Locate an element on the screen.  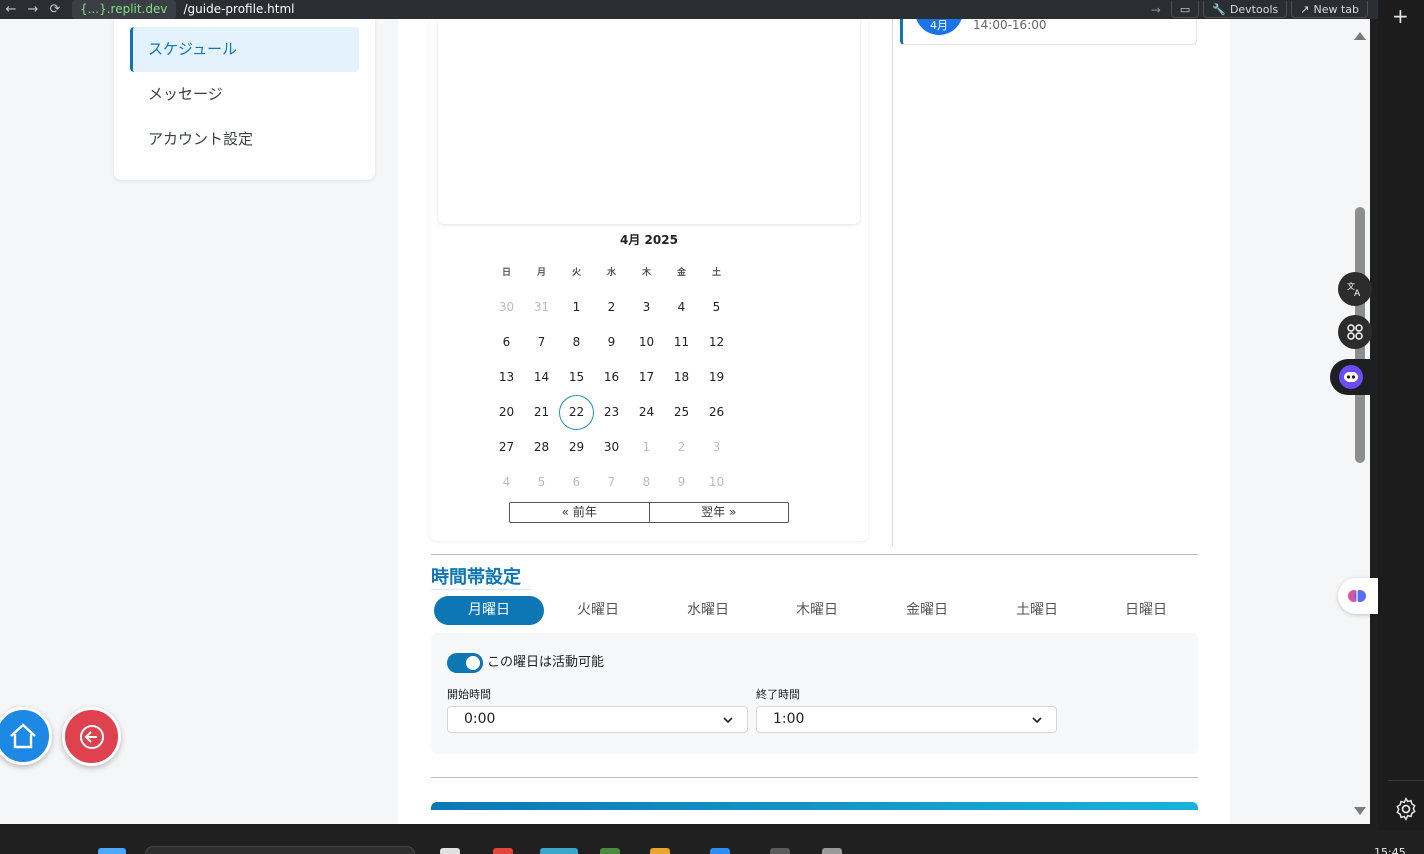
back-button is located at coordinates (91, 736).